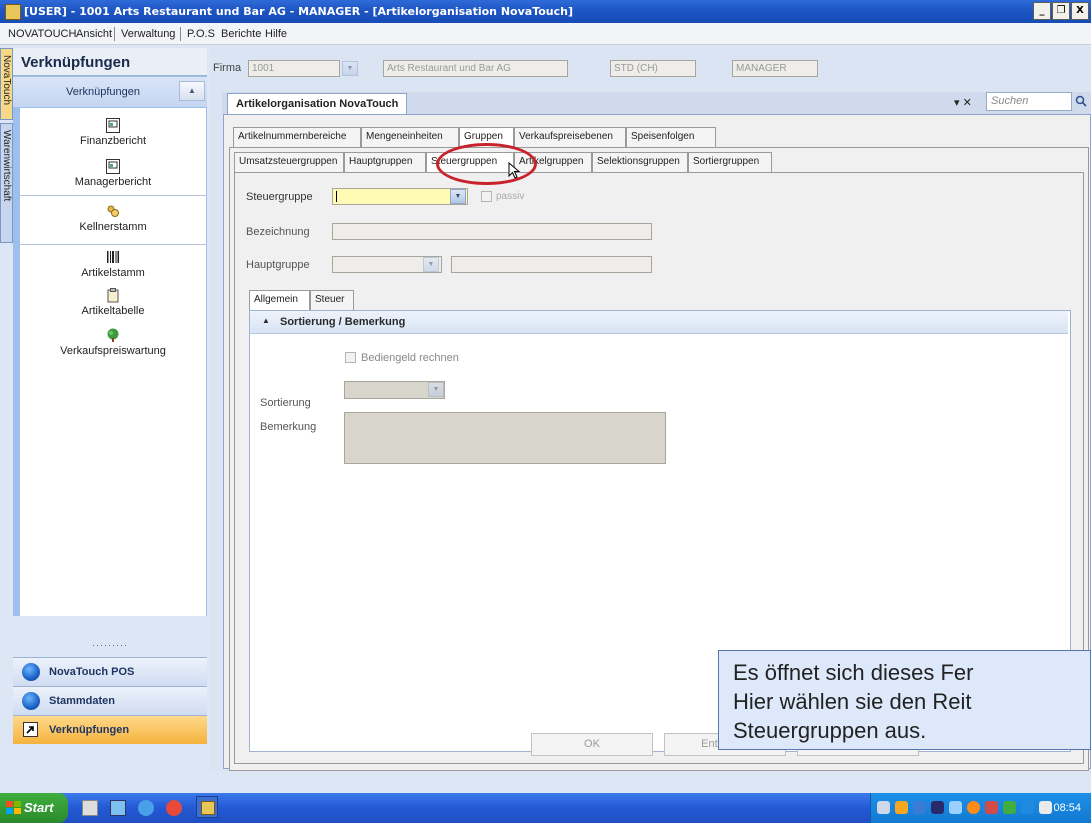 Image resolution: width=1091 pixels, height=823 pixels. I want to click on globe-icon, so click(31, 701).